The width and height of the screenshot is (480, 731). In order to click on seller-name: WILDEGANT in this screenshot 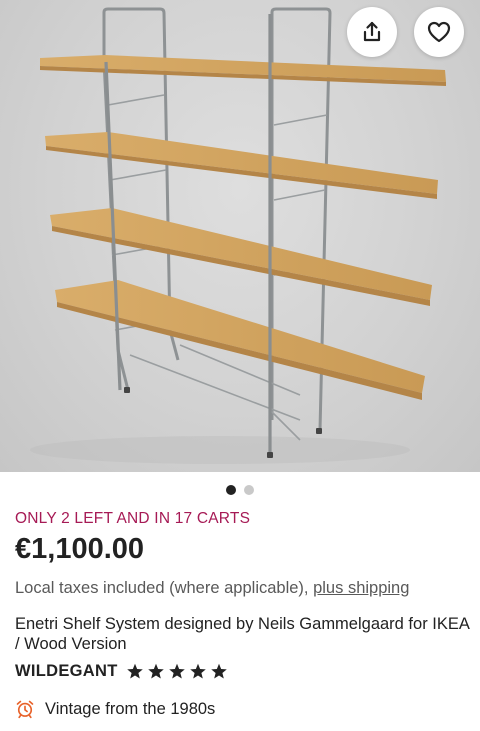, I will do `click(66, 671)`.